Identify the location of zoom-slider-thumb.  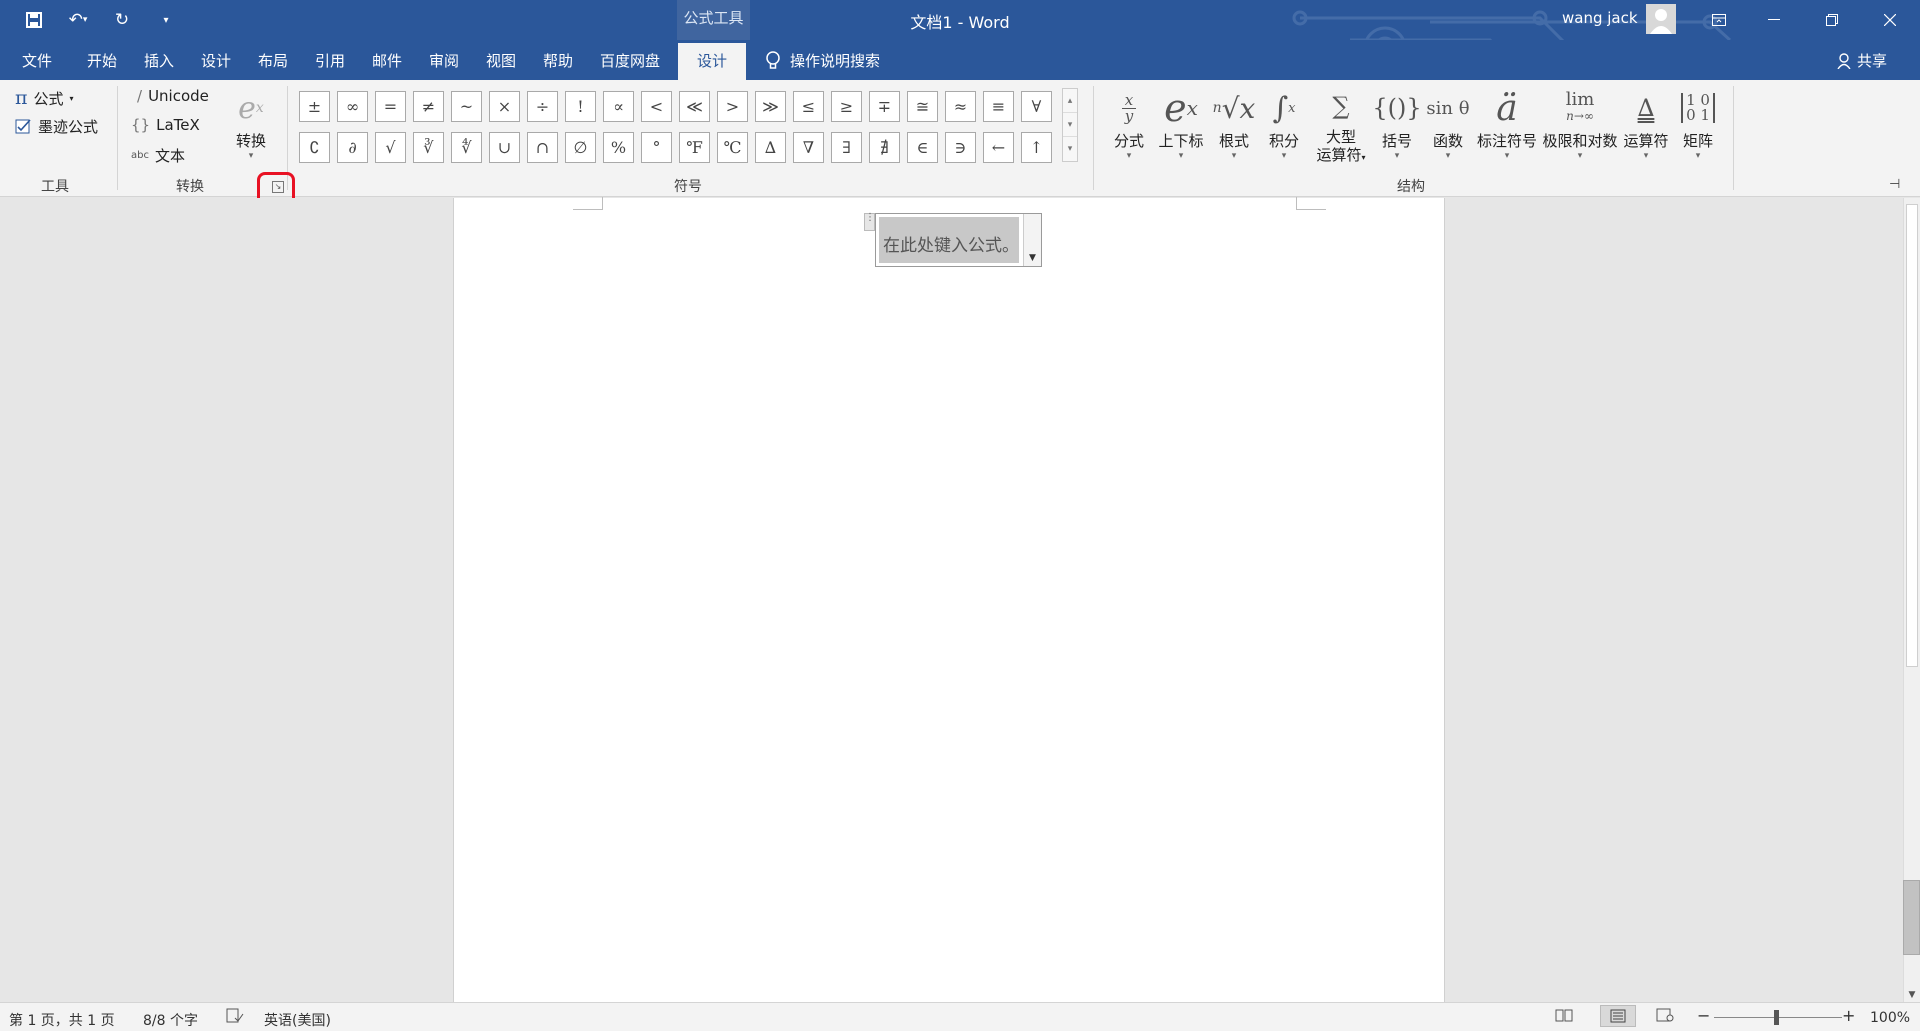
(1776, 1017).